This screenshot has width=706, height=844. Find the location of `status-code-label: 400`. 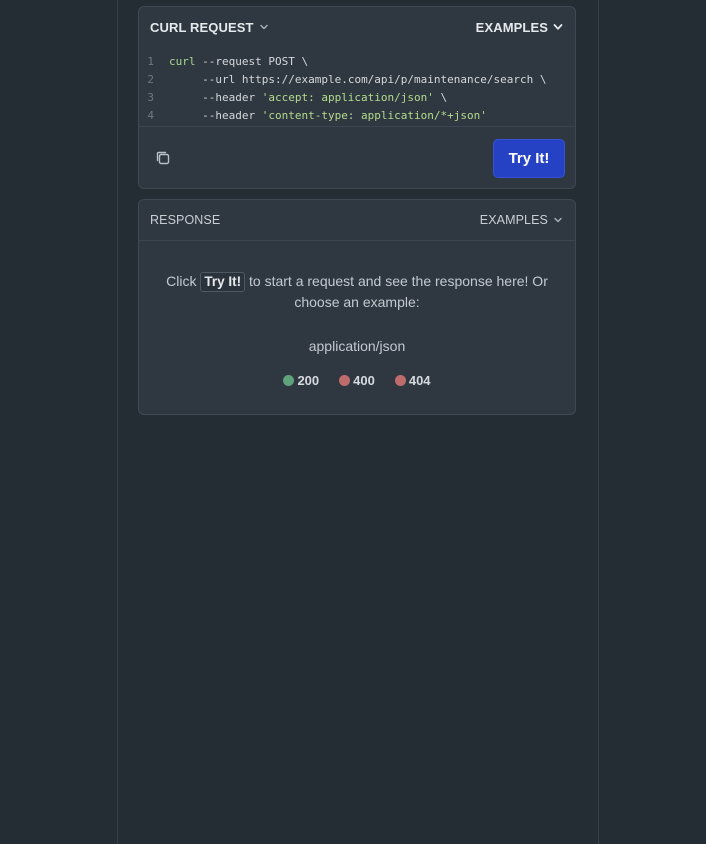

status-code-label: 400 is located at coordinates (364, 380).